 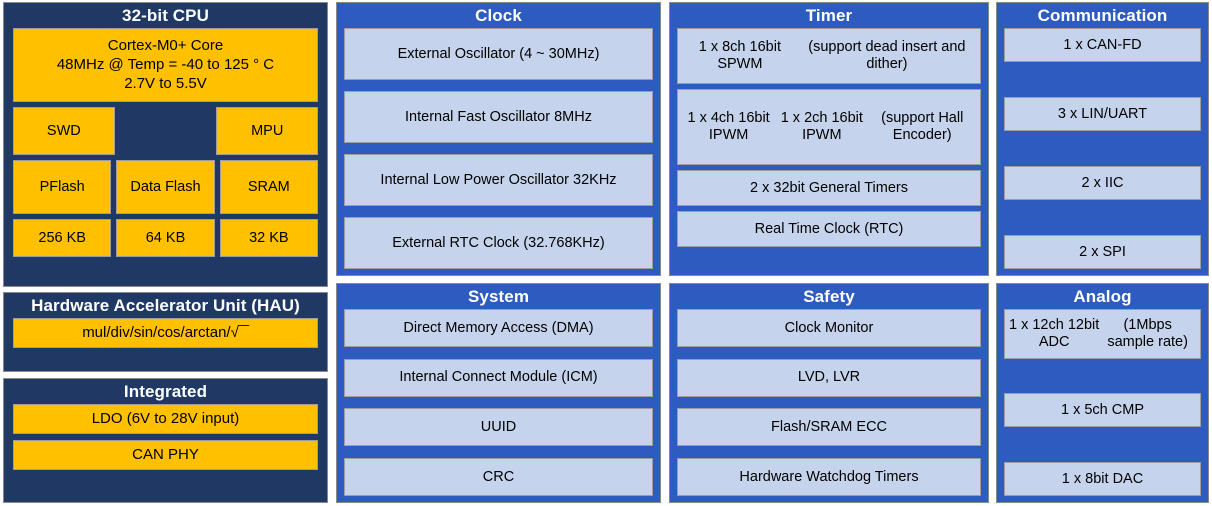 What do you see at coordinates (62, 186) in the screenshot?
I see `cpu-pflash-block: PFlash` at bounding box center [62, 186].